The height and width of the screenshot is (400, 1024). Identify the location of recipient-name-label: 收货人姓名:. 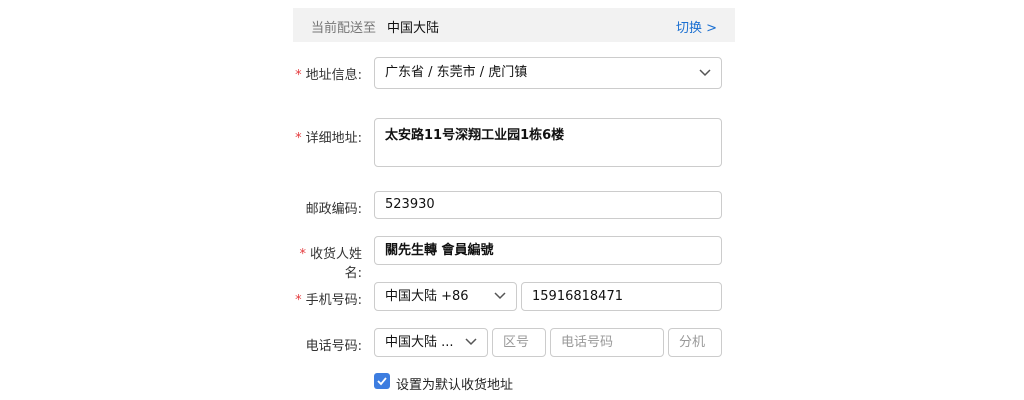
(335, 264).